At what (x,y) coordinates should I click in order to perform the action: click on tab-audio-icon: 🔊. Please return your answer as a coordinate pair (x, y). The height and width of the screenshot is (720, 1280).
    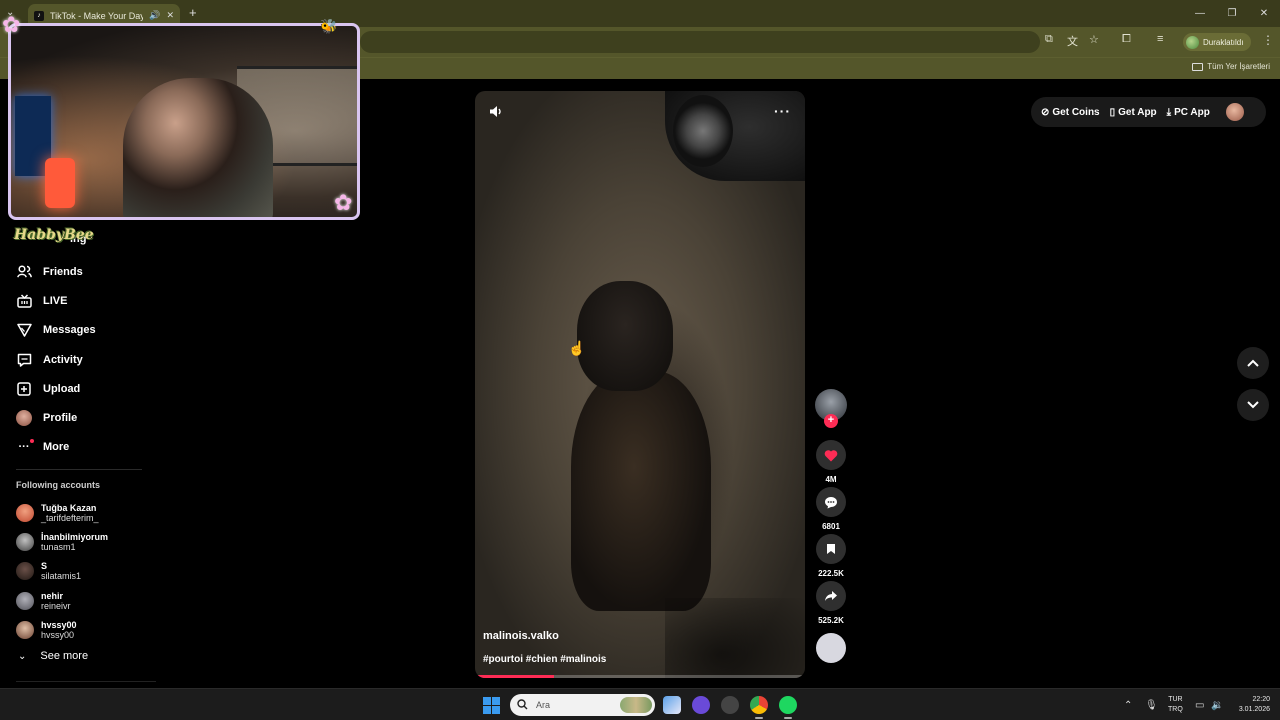
    Looking at the image, I should click on (154, 15).